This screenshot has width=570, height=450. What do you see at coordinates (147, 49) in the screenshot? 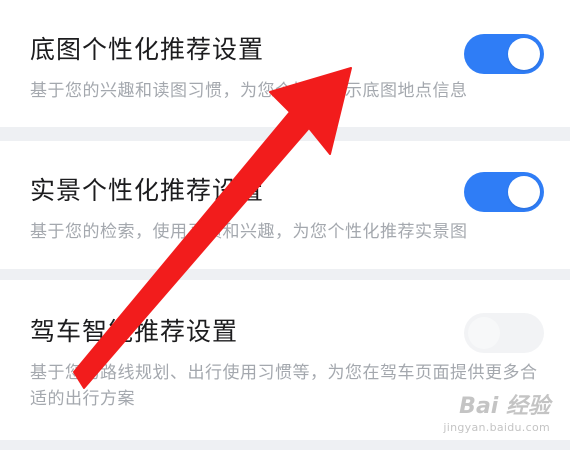
I see `setting-title: 底图个性化推荐设置` at bounding box center [147, 49].